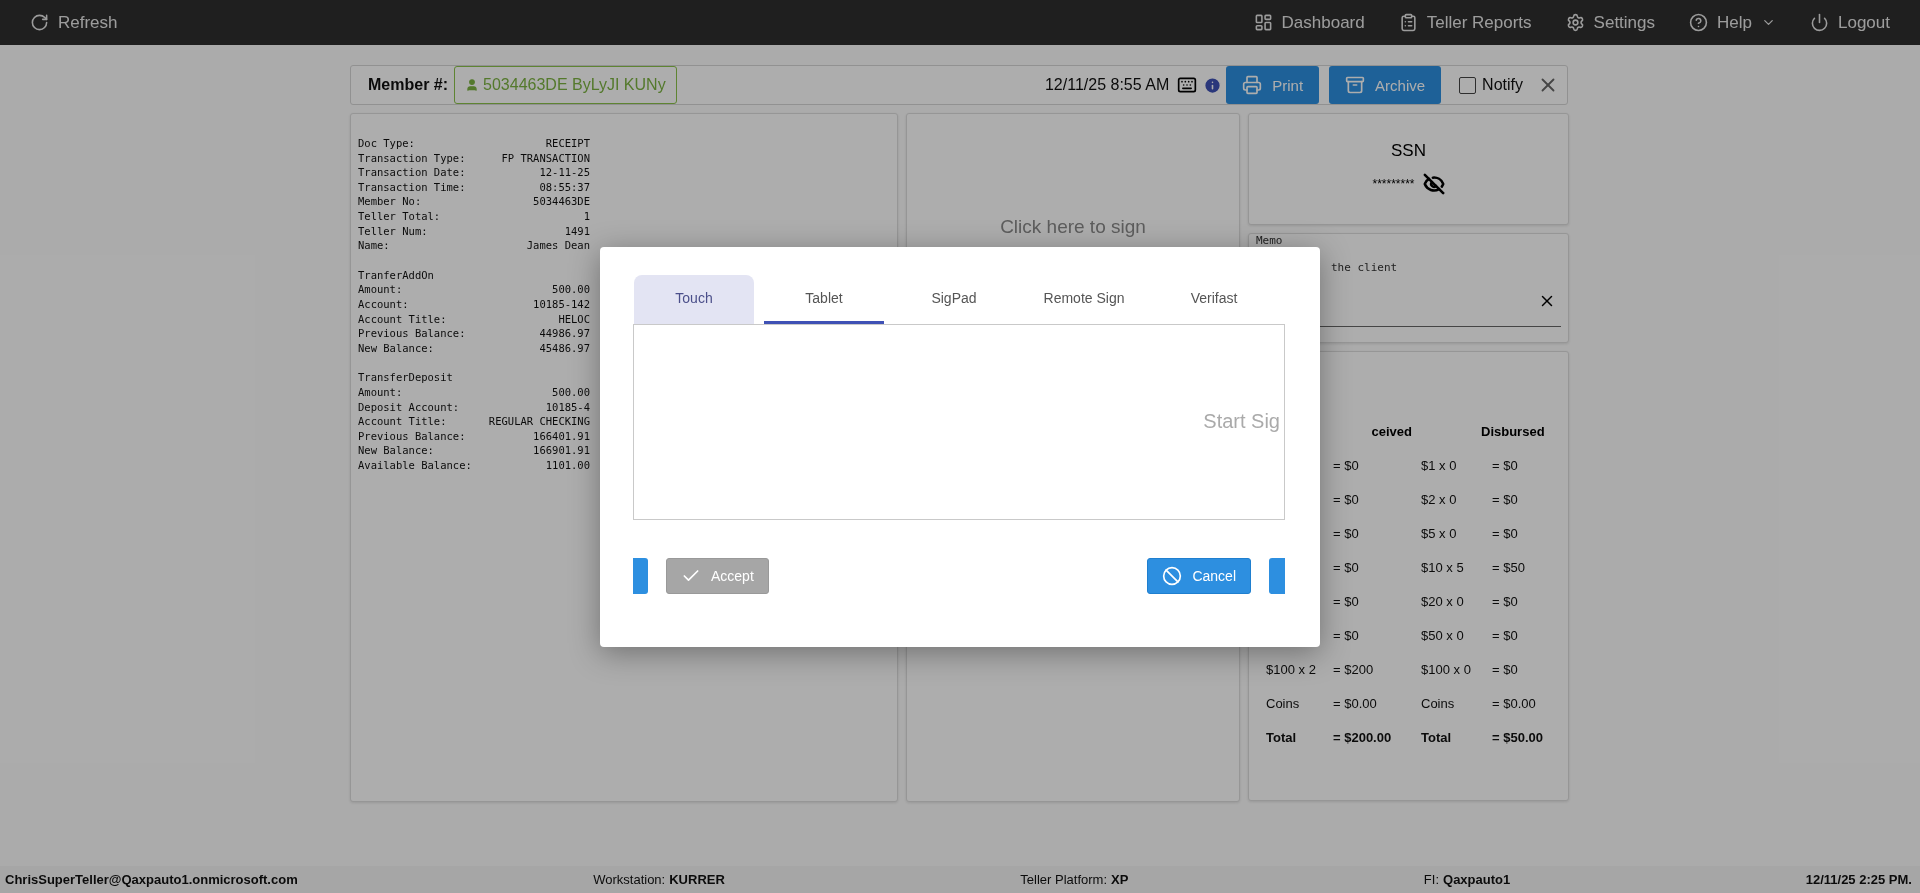 Image resolution: width=1920 pixels, height=893 pixels. What do you see at coordinates (1819, 22) in the screenshot?
I see `power-icon` at bounding box center [1819, 22].